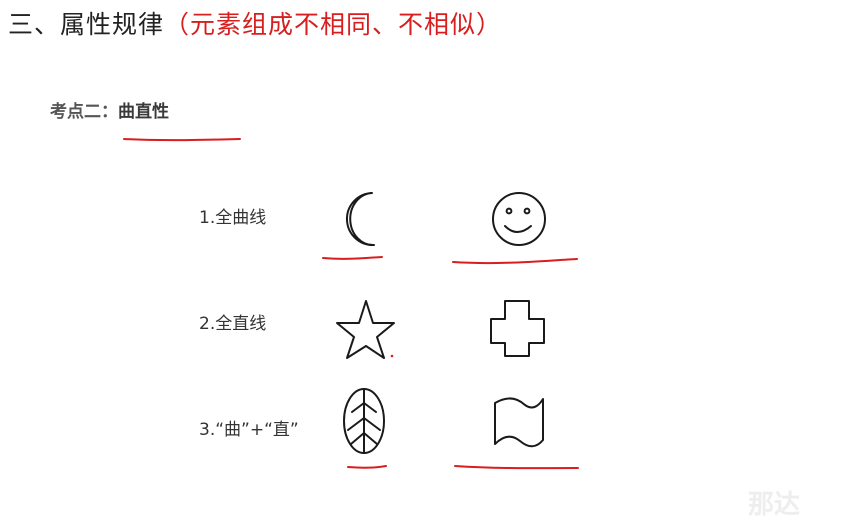 Image resolution: width=846 pixels, height=521 pixels. Describe the element at coordinates (516, 467) in the screenshot. I see `flag-underline` at that location.